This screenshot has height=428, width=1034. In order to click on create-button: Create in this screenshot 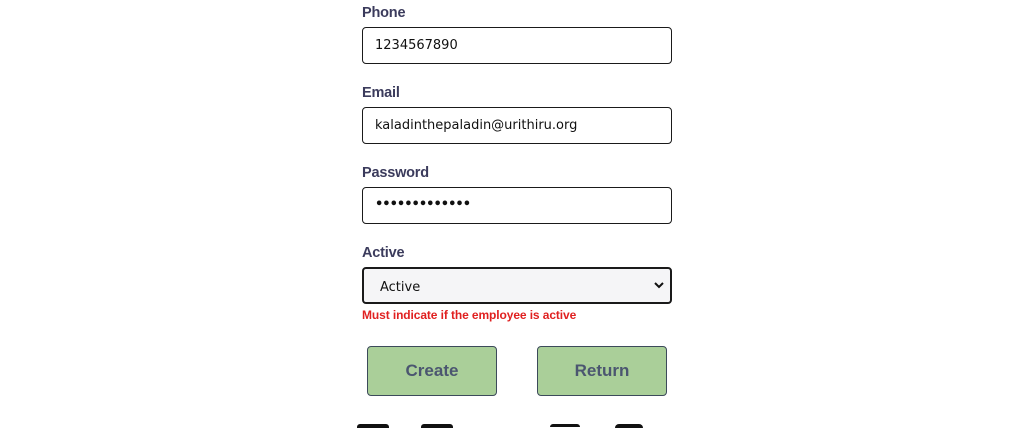, I will do `click(432, 371)`.